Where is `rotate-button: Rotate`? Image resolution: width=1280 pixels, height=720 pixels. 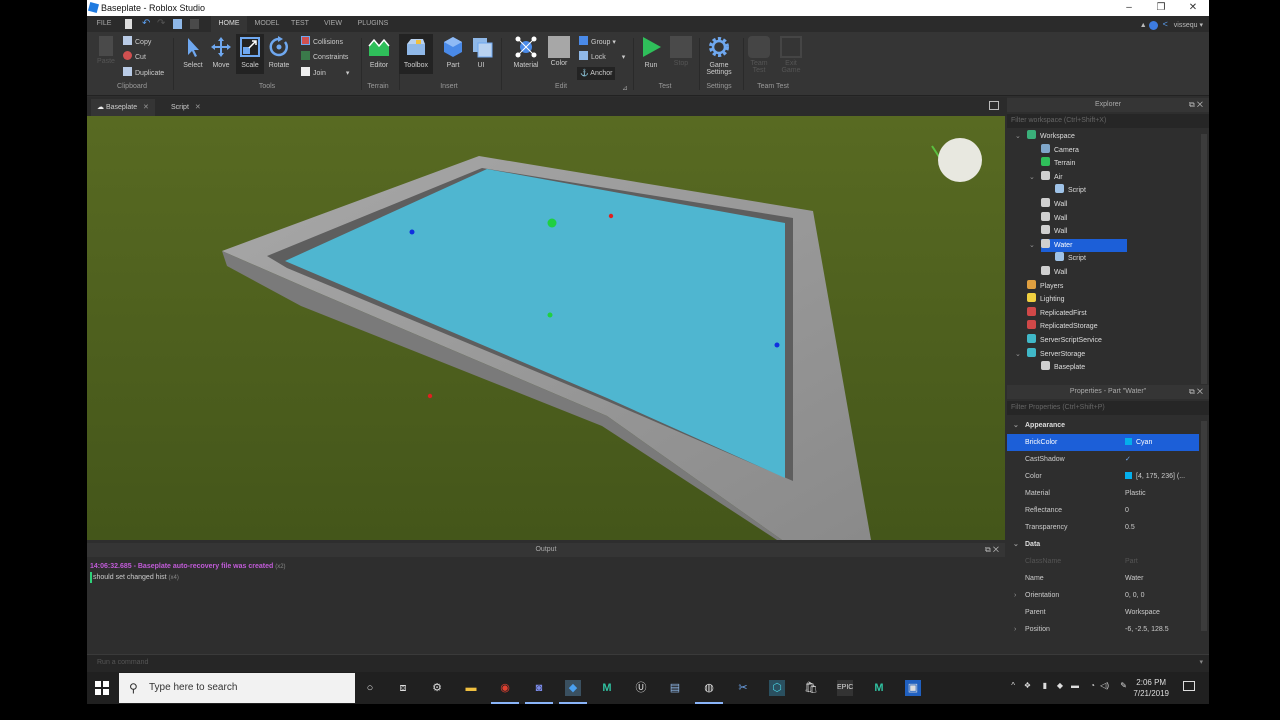
rotate-button: Rotate is located at coordinates (279, 52).